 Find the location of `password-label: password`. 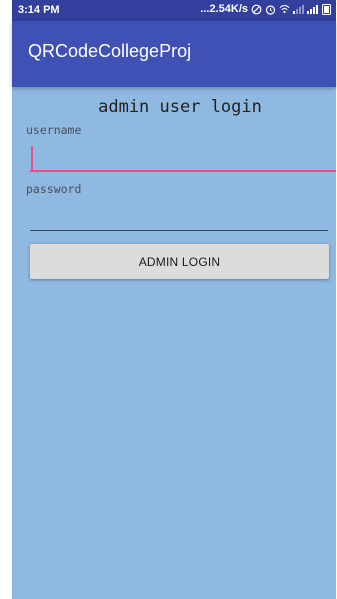

password-label: password is located at coordinates (54, 189).